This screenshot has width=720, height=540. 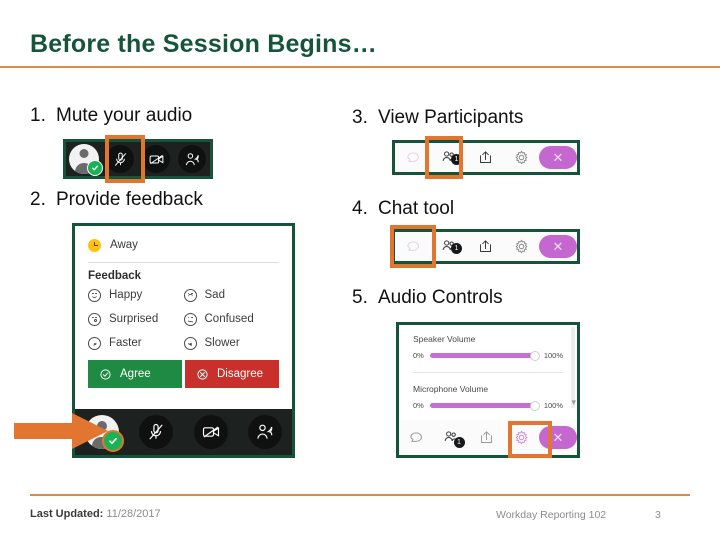 What do you see at coordinates (484, 355) in the screenshot?
I see `speaker-volume-track` at bounding box center [484, 355].